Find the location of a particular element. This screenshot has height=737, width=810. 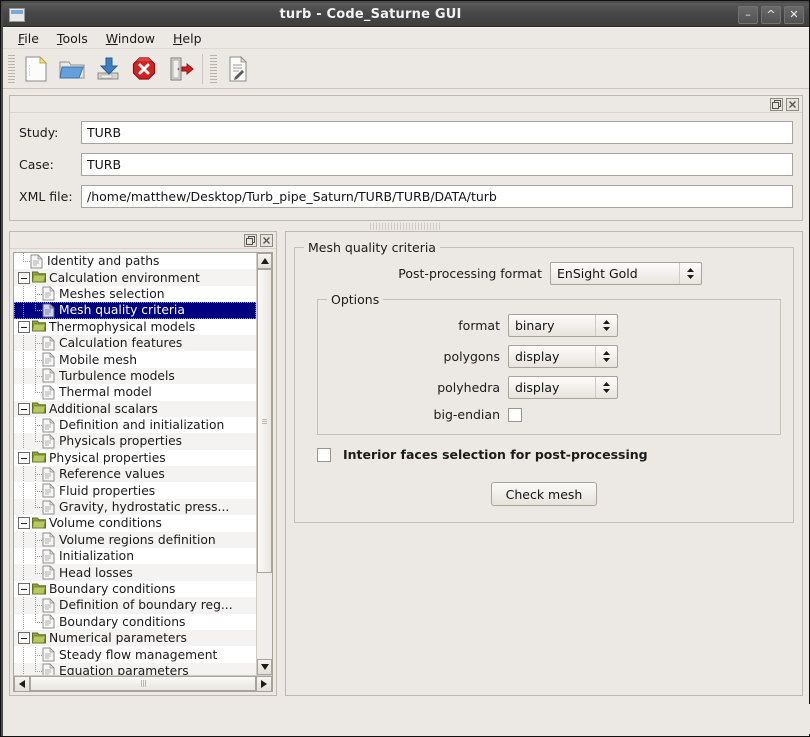

tree-item: Identity and paths is located at coordinates (135, 261).